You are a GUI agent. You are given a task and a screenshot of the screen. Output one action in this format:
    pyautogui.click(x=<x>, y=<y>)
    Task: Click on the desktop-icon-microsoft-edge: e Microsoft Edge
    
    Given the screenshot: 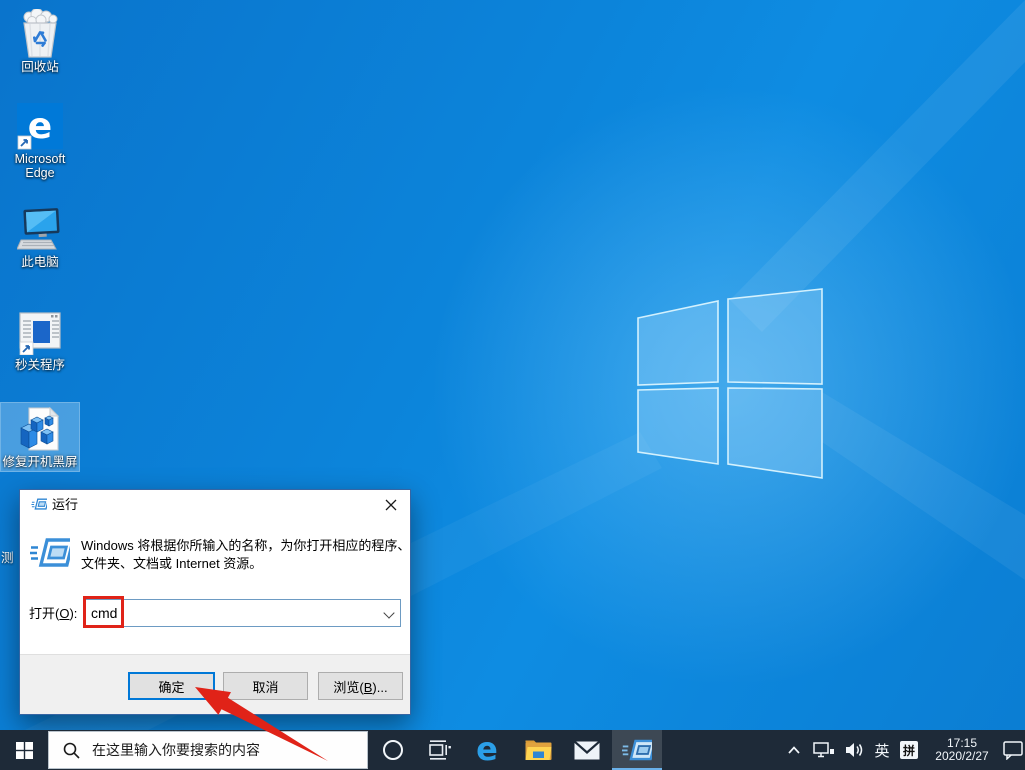 What is the action you would take?
    pyautogui.click(x=40, y=141)
    